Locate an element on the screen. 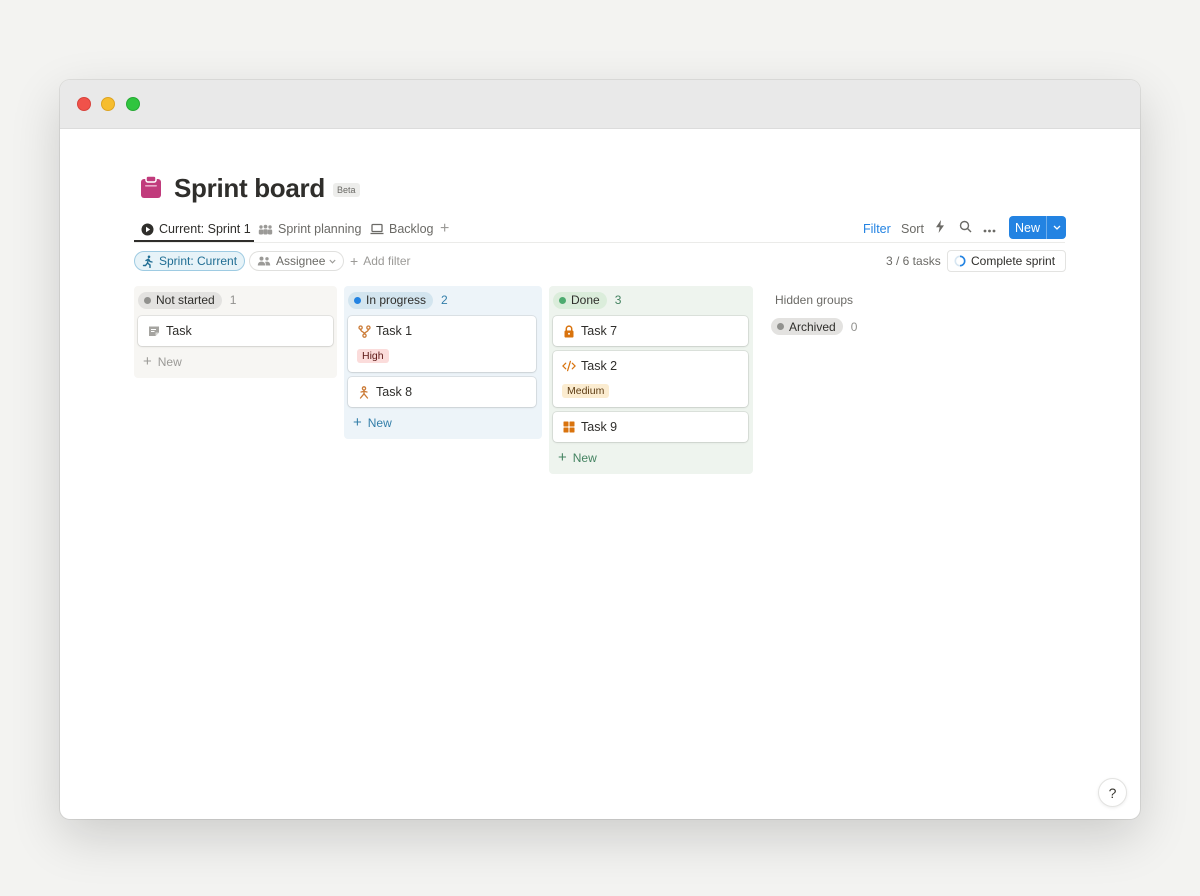  more-options-button is located at coordinates (989, 229).